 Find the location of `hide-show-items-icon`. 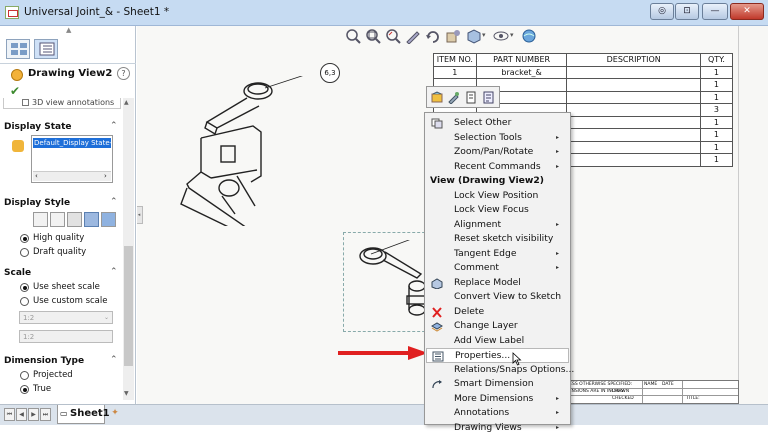

hide-show-items-icon is located at coordinates (501, 36).